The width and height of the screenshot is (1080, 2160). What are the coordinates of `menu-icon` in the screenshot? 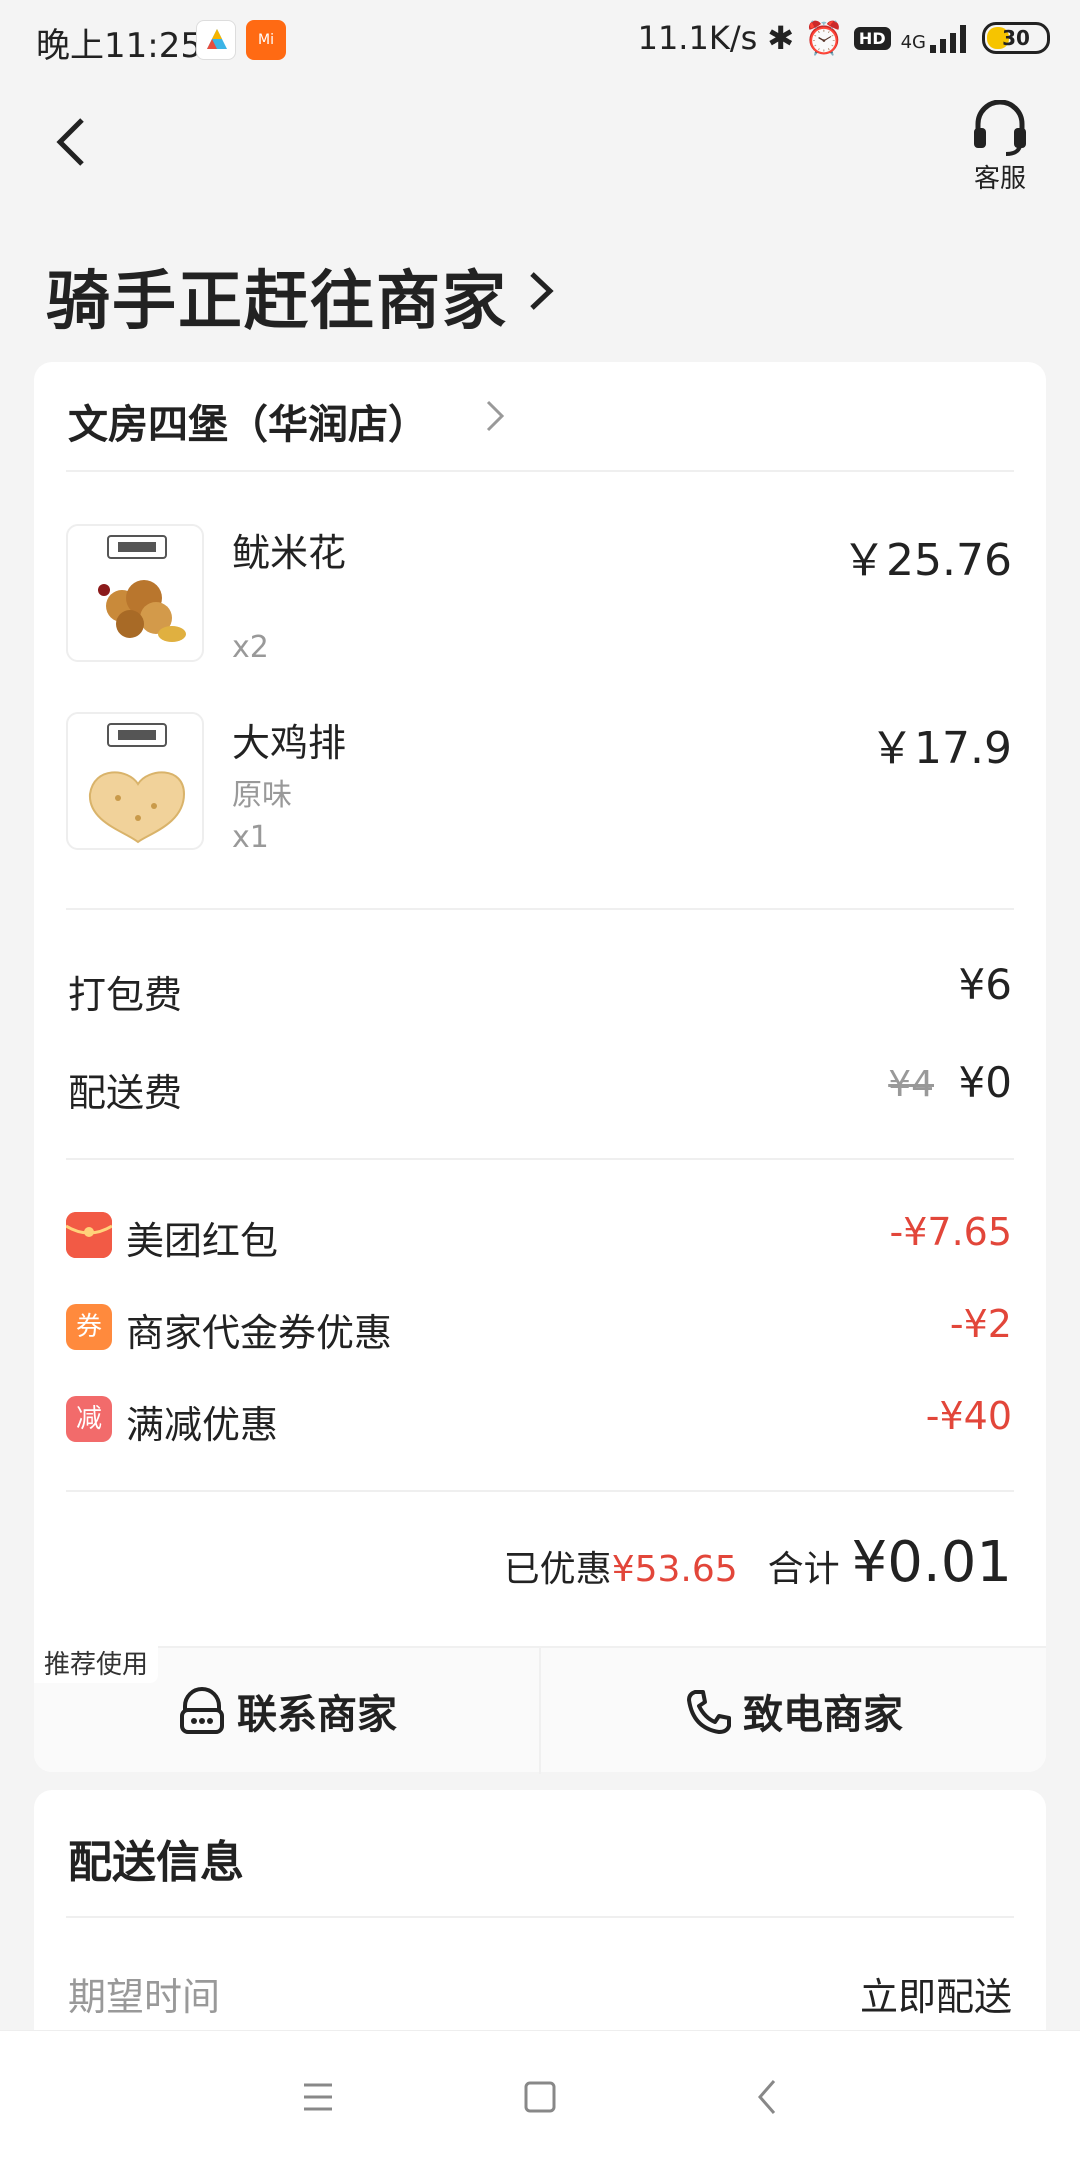 It's located at (318, 2097).